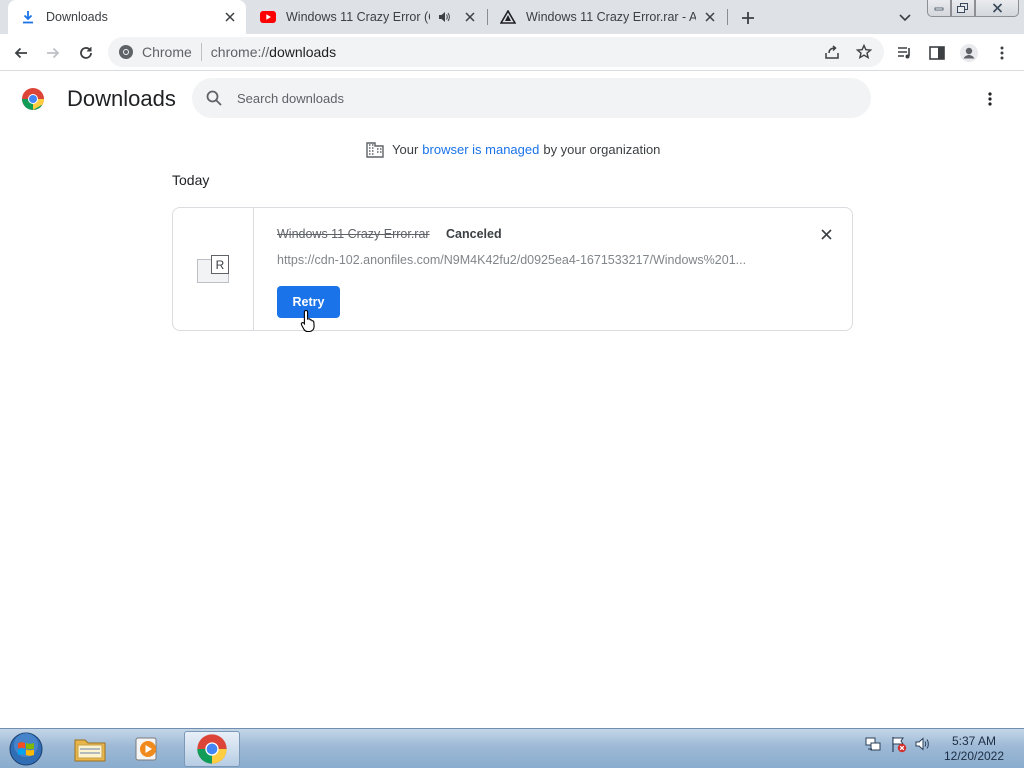  I want to click on forward-arrow-icon, so click(53, 53).